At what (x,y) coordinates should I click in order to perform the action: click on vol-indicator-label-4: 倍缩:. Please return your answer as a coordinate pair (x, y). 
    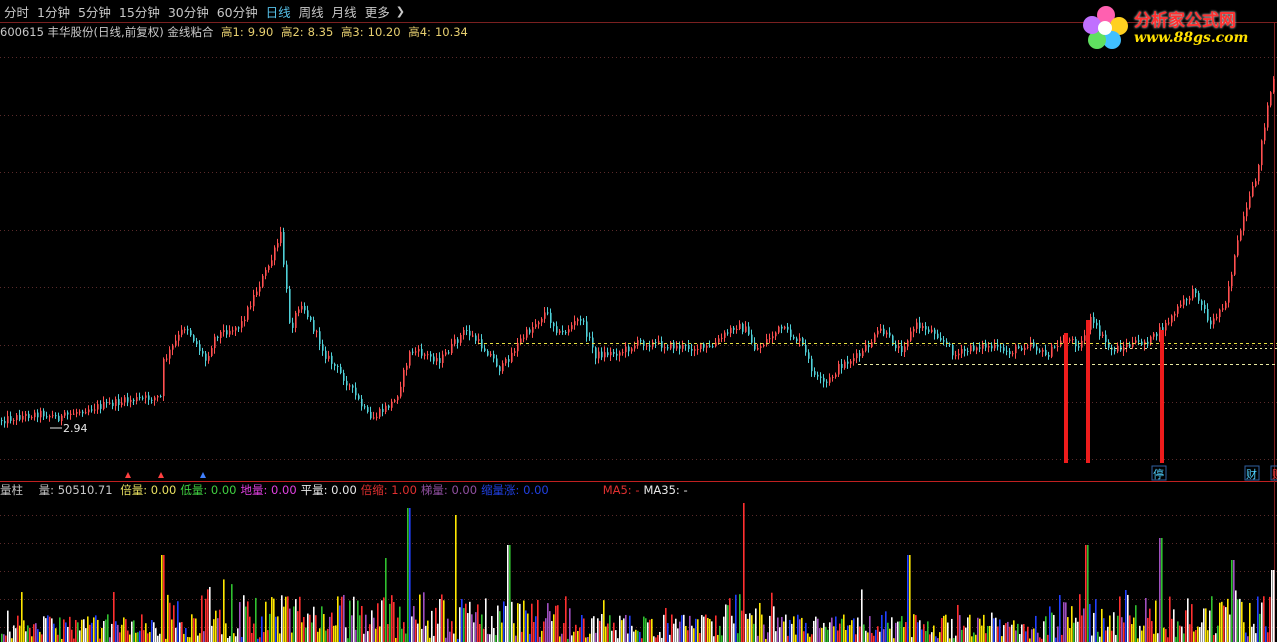
    Looking at the image, I should click on (374, 490).